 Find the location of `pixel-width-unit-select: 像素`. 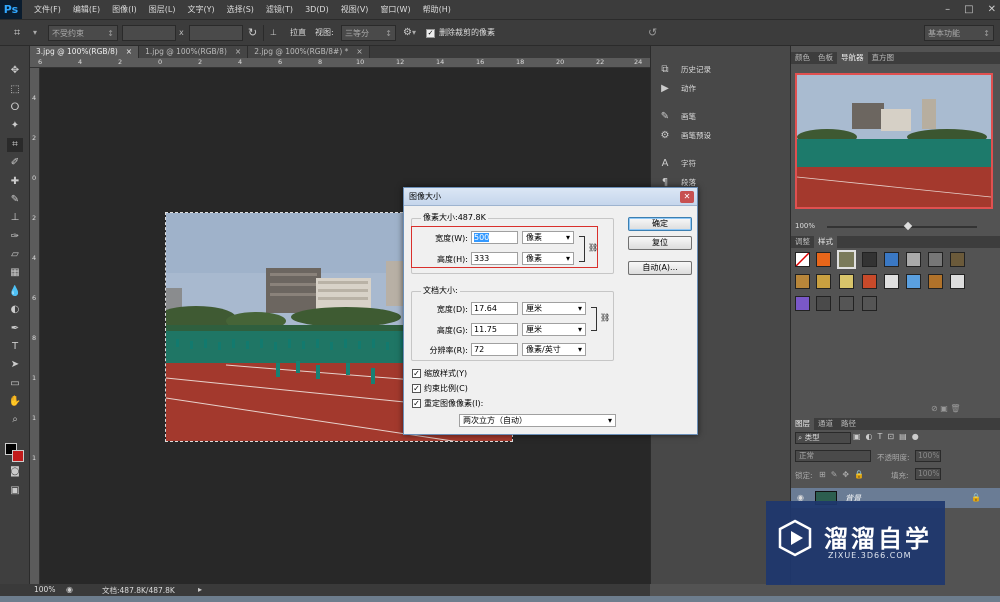

pixel-width-unit-select: 像素 is located at coordinates (548, 237).